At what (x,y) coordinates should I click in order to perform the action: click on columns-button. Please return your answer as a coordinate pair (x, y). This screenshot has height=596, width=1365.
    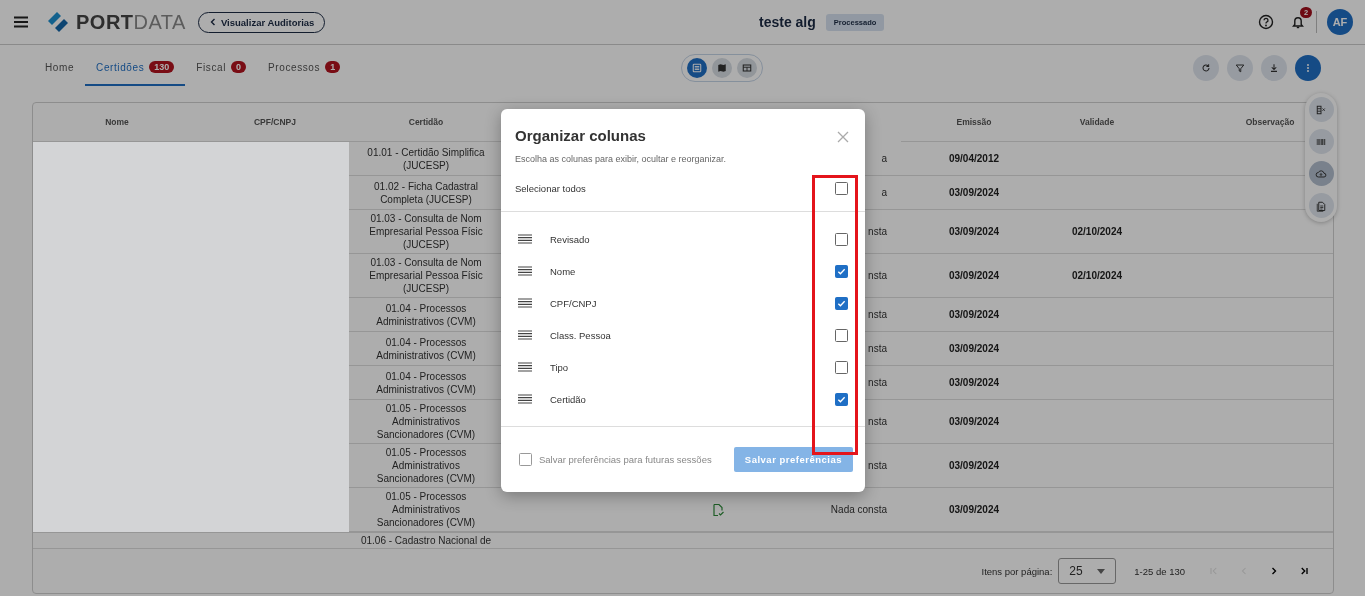
    Looking at the image, I should click on (1321, 109).